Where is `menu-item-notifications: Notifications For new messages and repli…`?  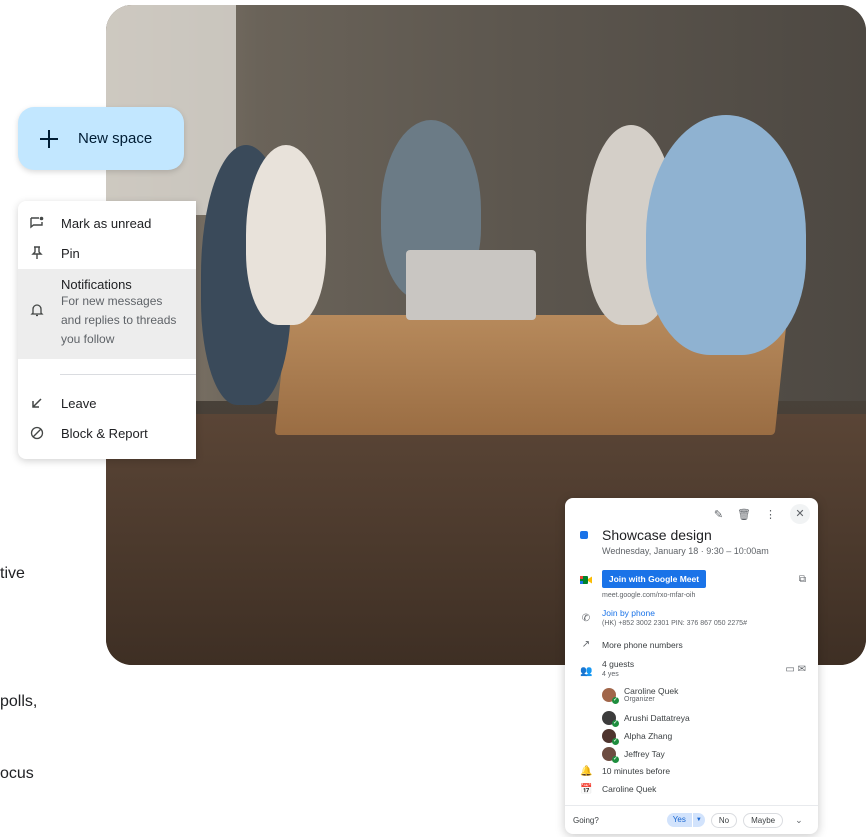 menu-item-notifications: Notifications For new messages and repli… is located at coordinates (107, 314).